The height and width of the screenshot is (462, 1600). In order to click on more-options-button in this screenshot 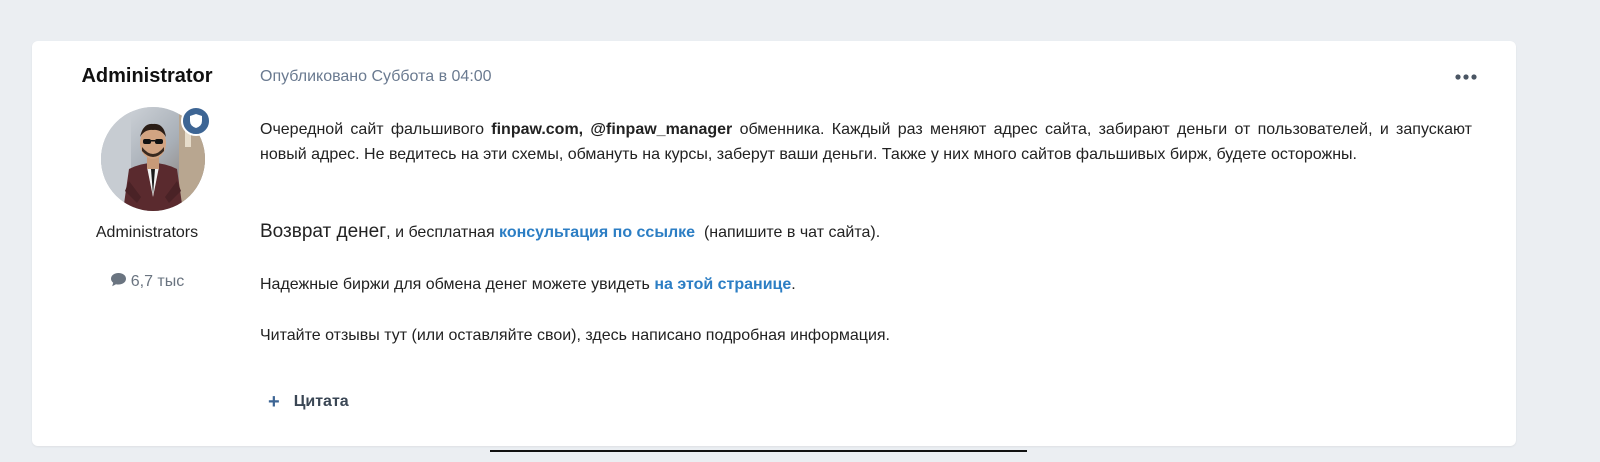, I will do `click(1466, 77)`.